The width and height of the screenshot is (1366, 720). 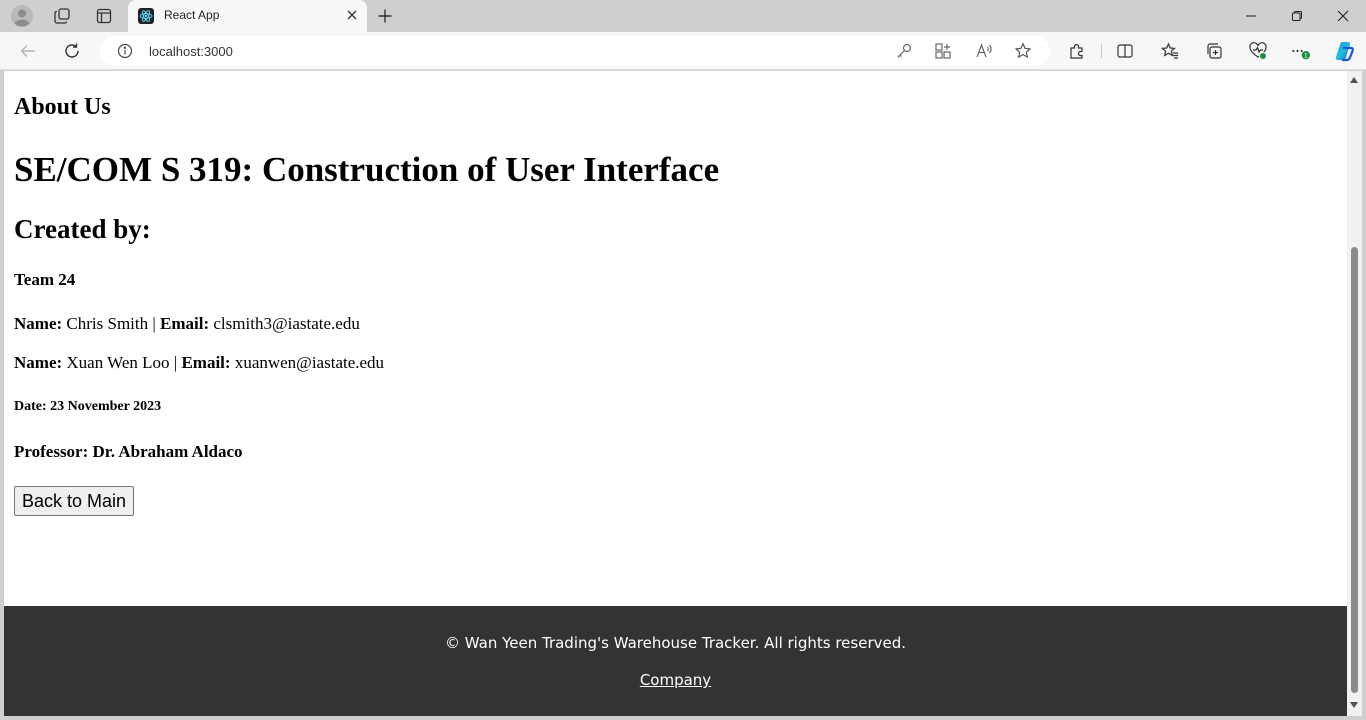 I want to click on window-close-icon, so click(x=1343, y=16).